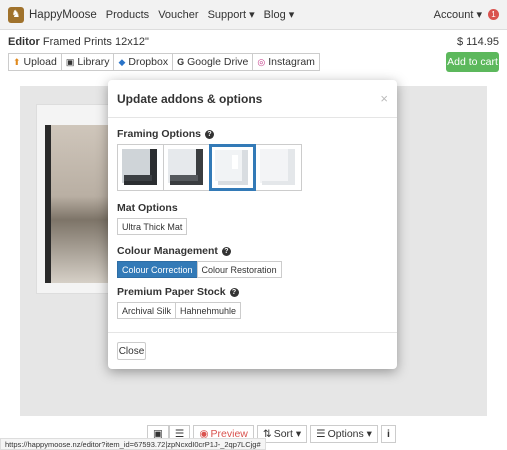 The image size is (507, 450). What do you see at coordinates (287, 434) in the screenshot?
I see `sort-label: Sort ▾` at bounding box center [287, 434].